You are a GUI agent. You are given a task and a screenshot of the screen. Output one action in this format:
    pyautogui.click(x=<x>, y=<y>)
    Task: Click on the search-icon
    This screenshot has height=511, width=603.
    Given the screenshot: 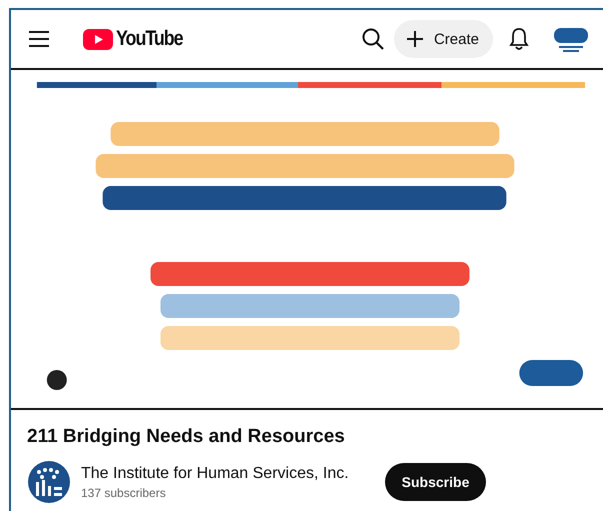 What is the action you would take?
    pyautogui.click(x=373, y=39)
    